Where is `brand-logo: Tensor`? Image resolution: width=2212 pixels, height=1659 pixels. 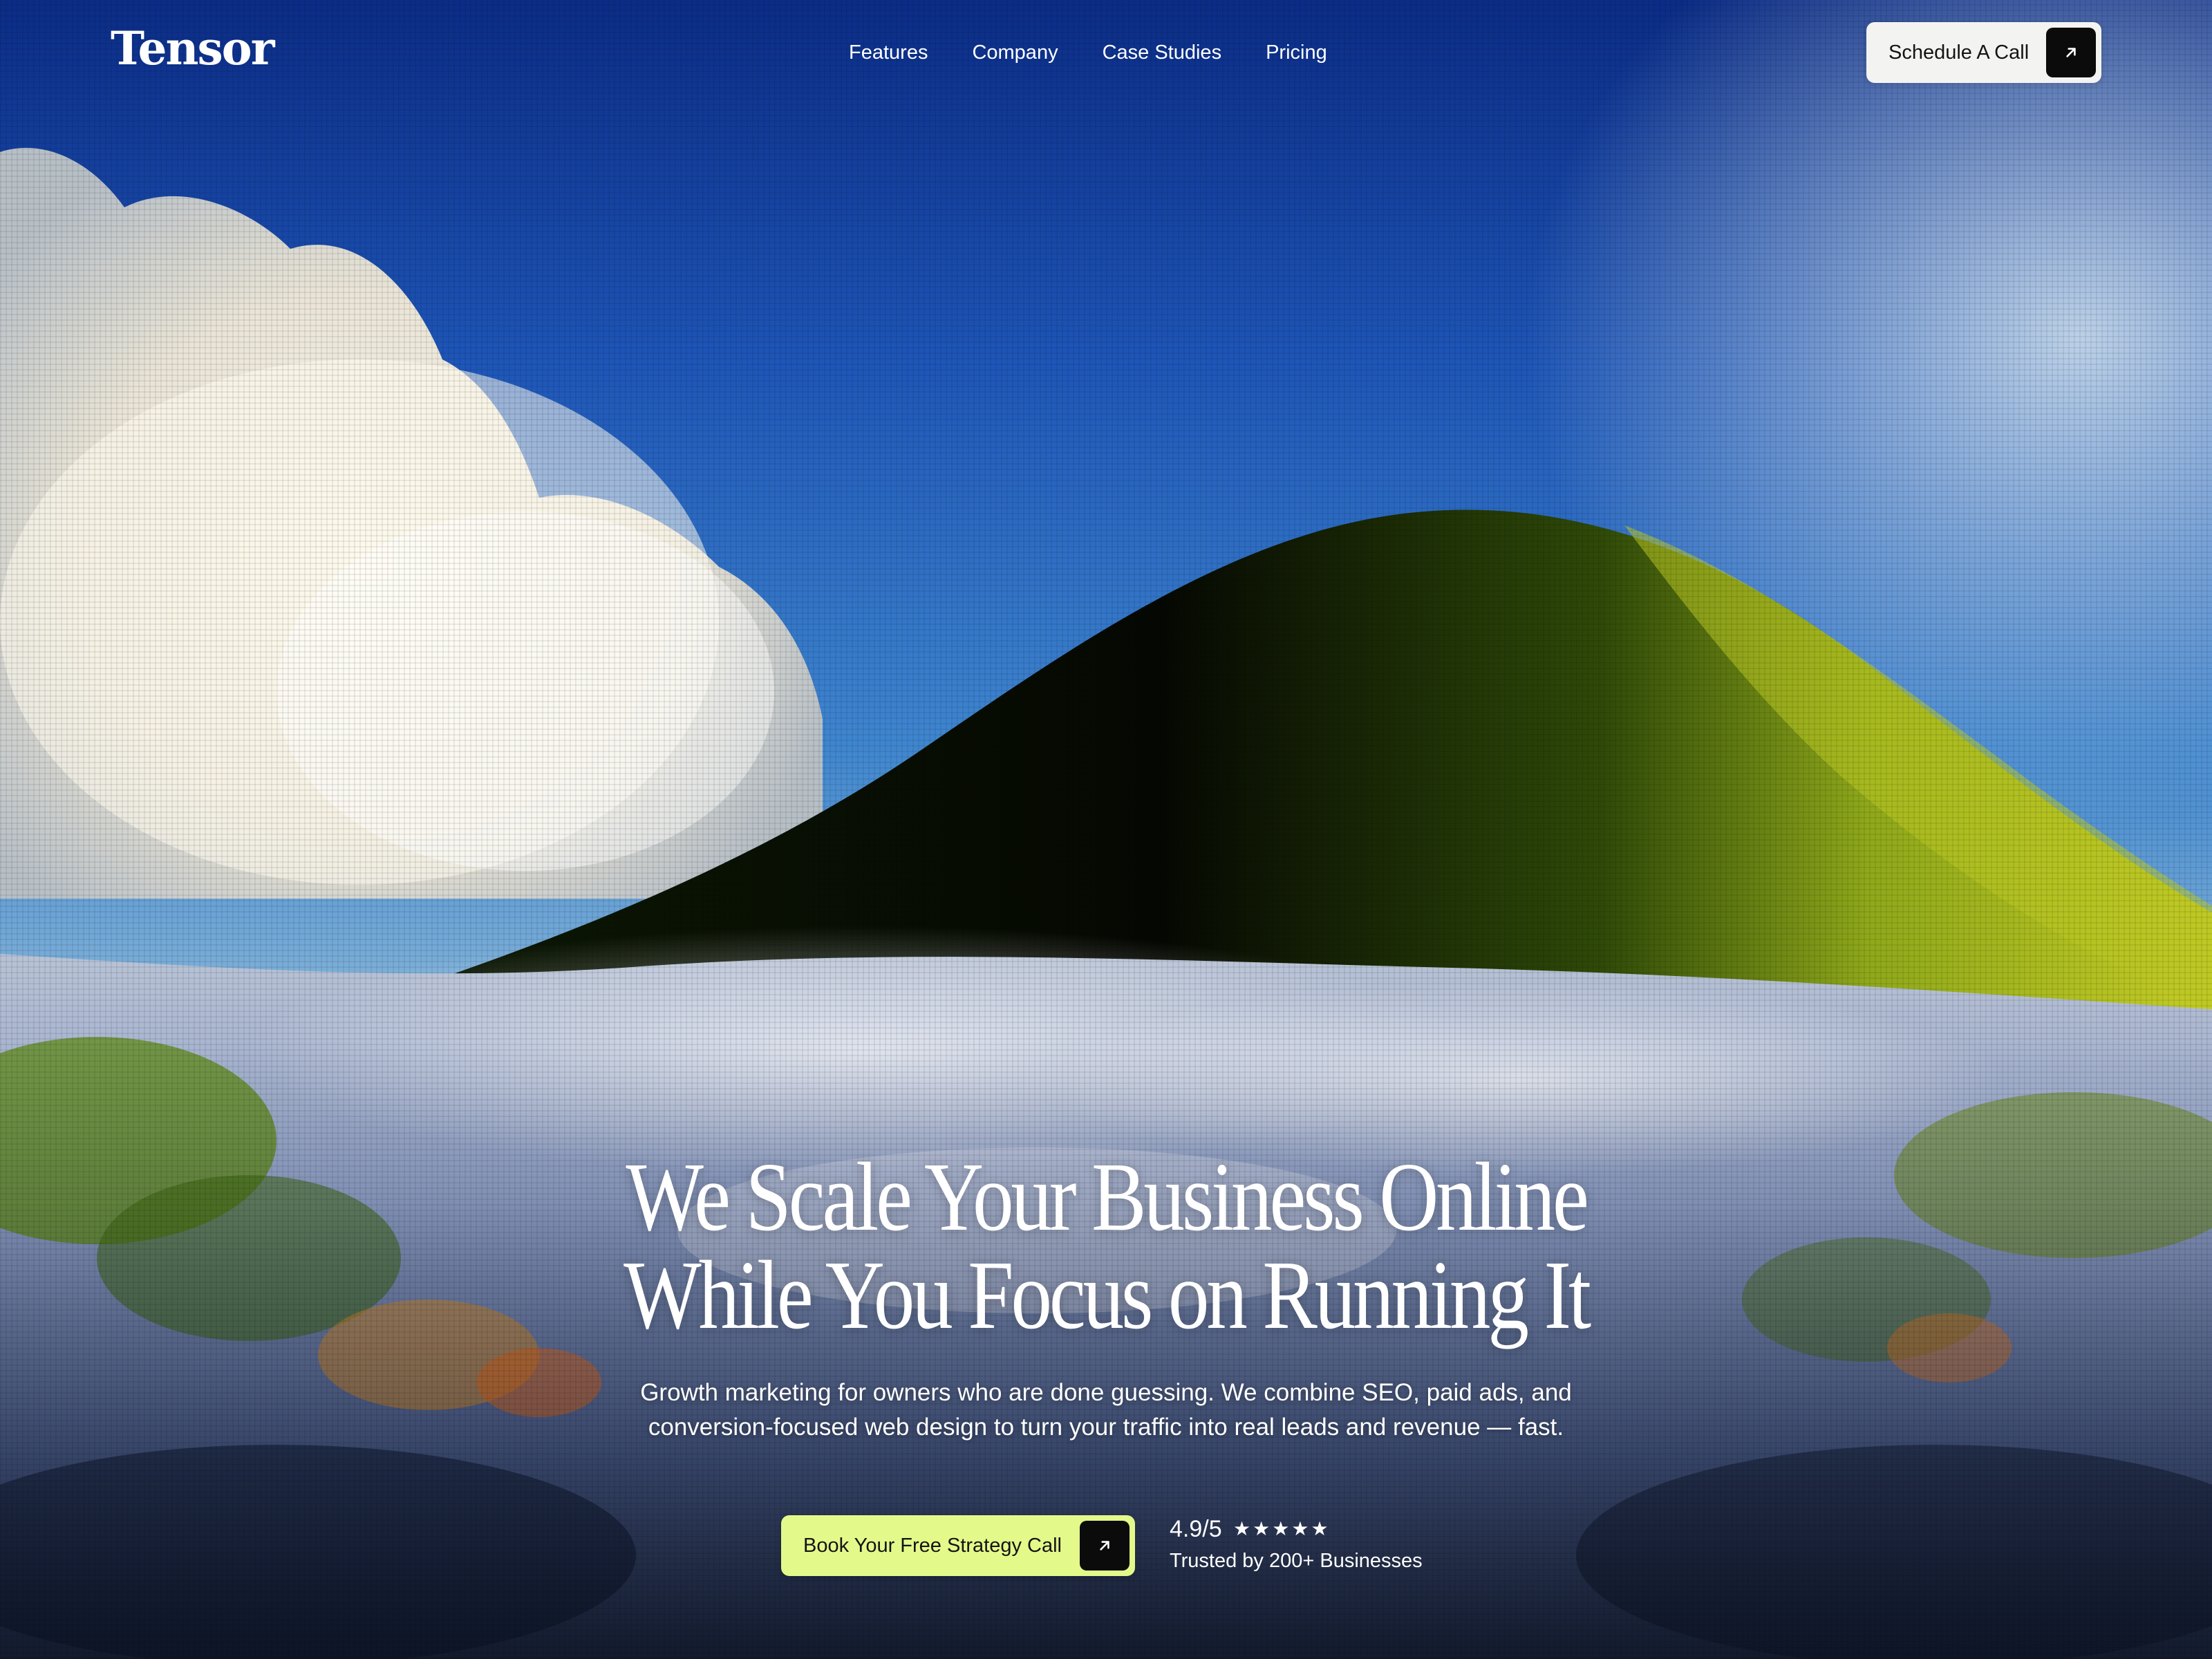
brand-logo: Tensor is located at coordinates (192, 49).